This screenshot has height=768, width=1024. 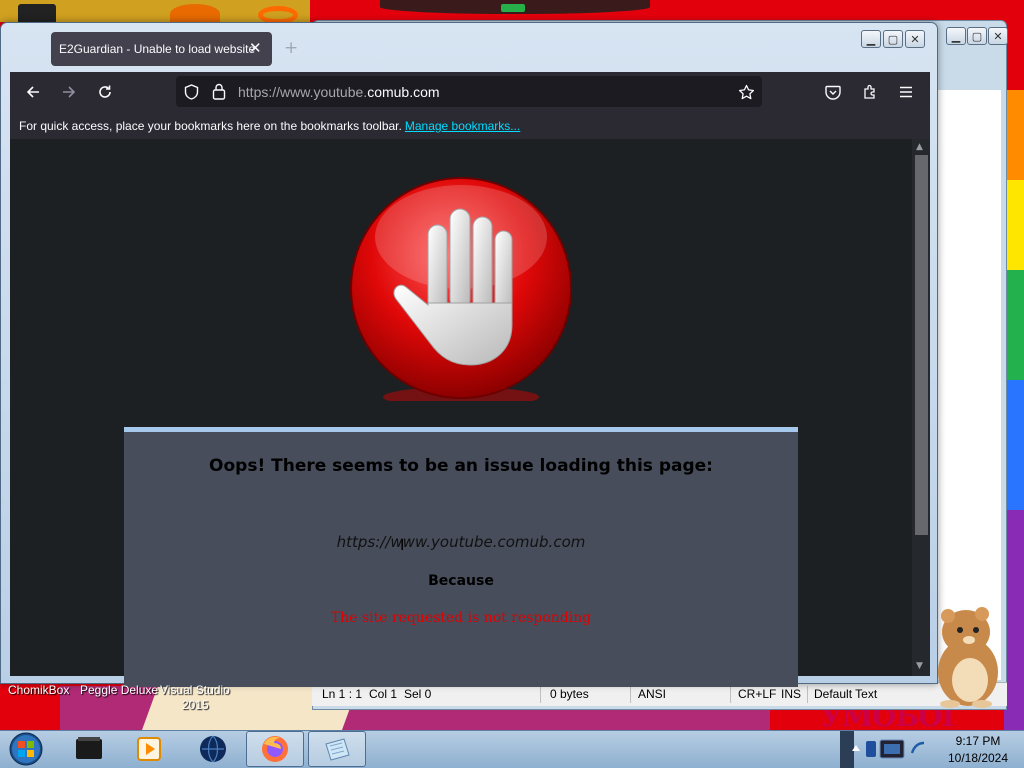 What do you see at coordinates (119, 690) in the screenshot?
I see `desktop-icon-peggle: Peggle Deluxe` at bounding box center [119, 690].